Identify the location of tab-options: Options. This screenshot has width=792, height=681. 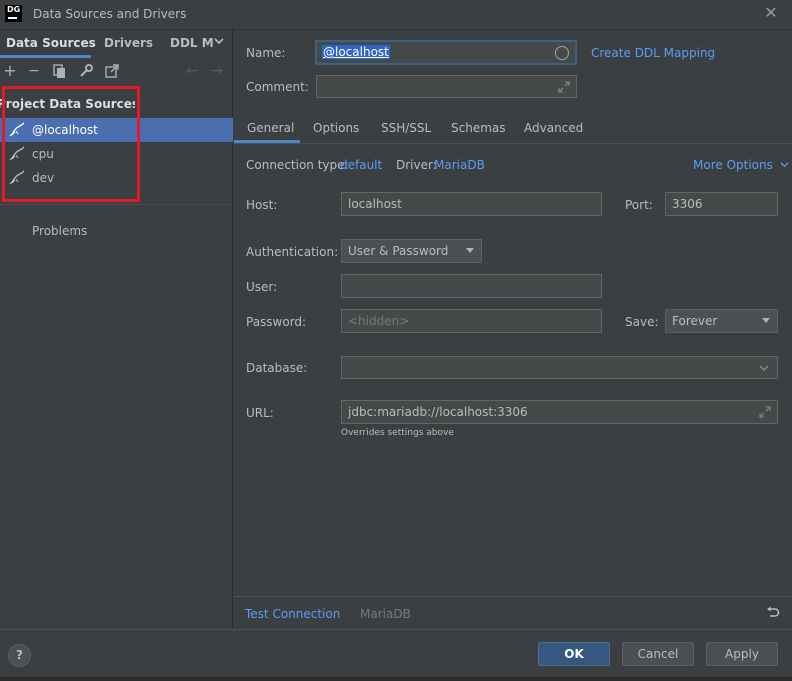
(336, 128).